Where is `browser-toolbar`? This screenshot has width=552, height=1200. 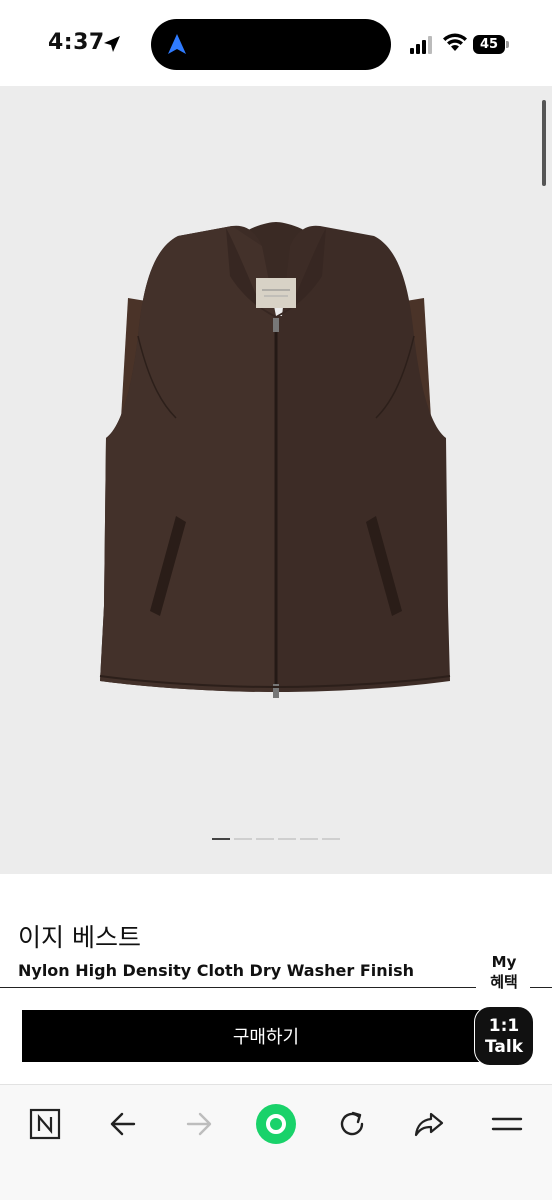
browser-toolbar is located at coordinates (276, 1142).